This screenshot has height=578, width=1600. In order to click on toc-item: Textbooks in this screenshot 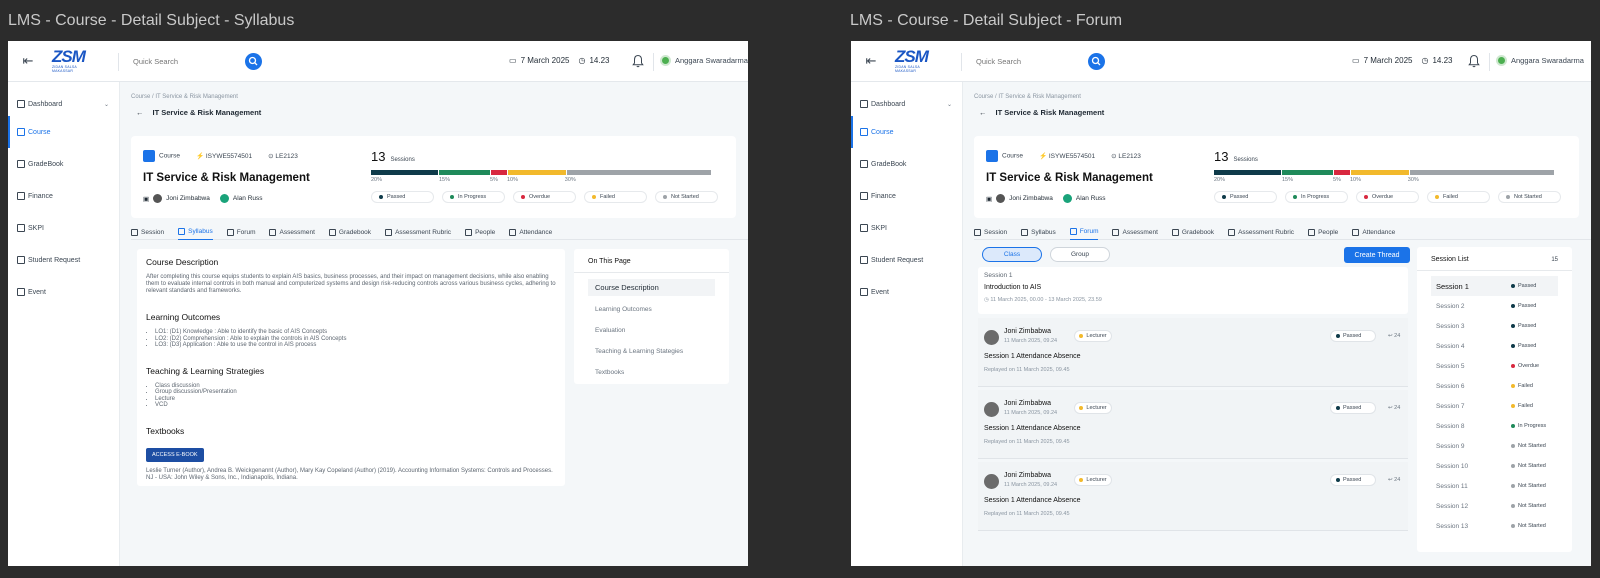, I will do `click(651, 372)`.